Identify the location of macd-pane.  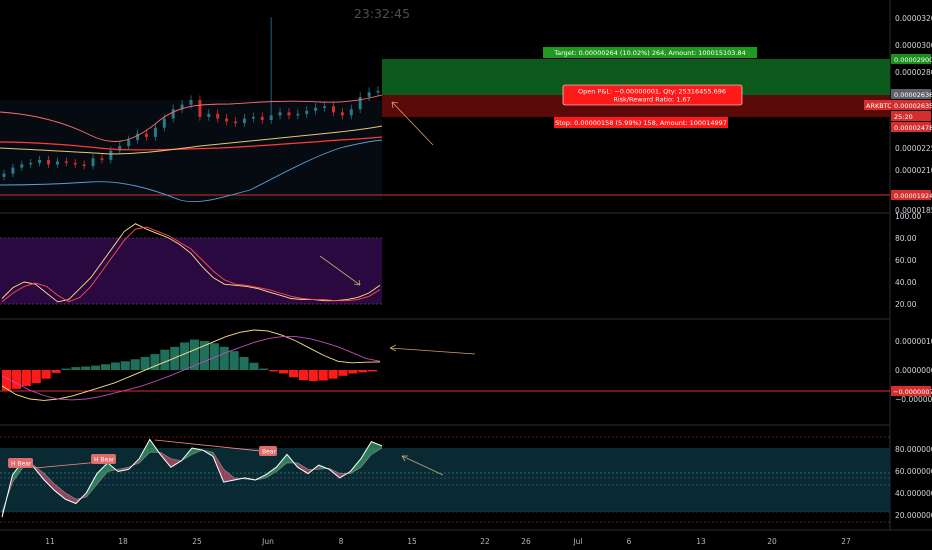
(445, 365).